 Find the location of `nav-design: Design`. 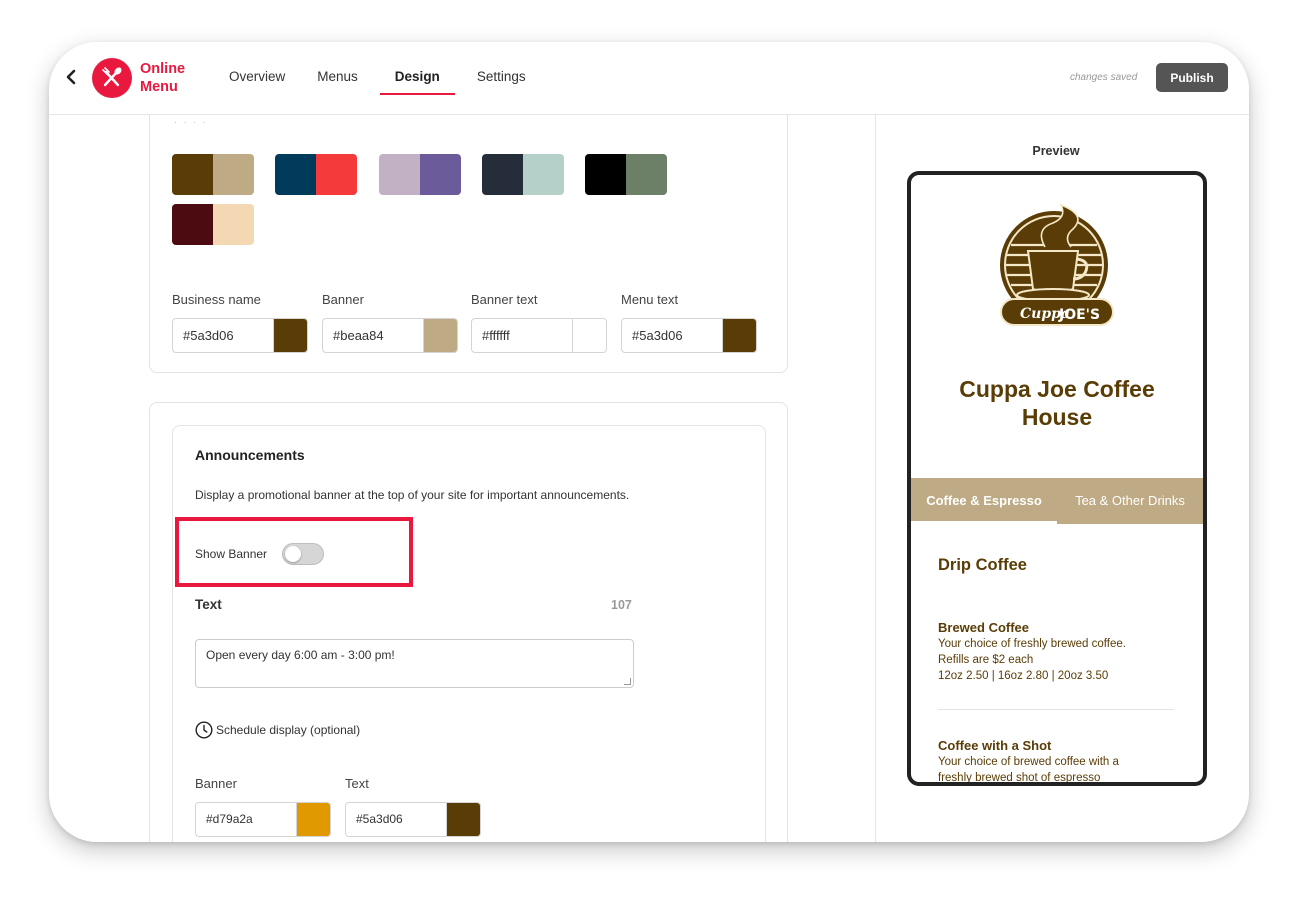

nav-design: Design is located at coordinates (417, 78).